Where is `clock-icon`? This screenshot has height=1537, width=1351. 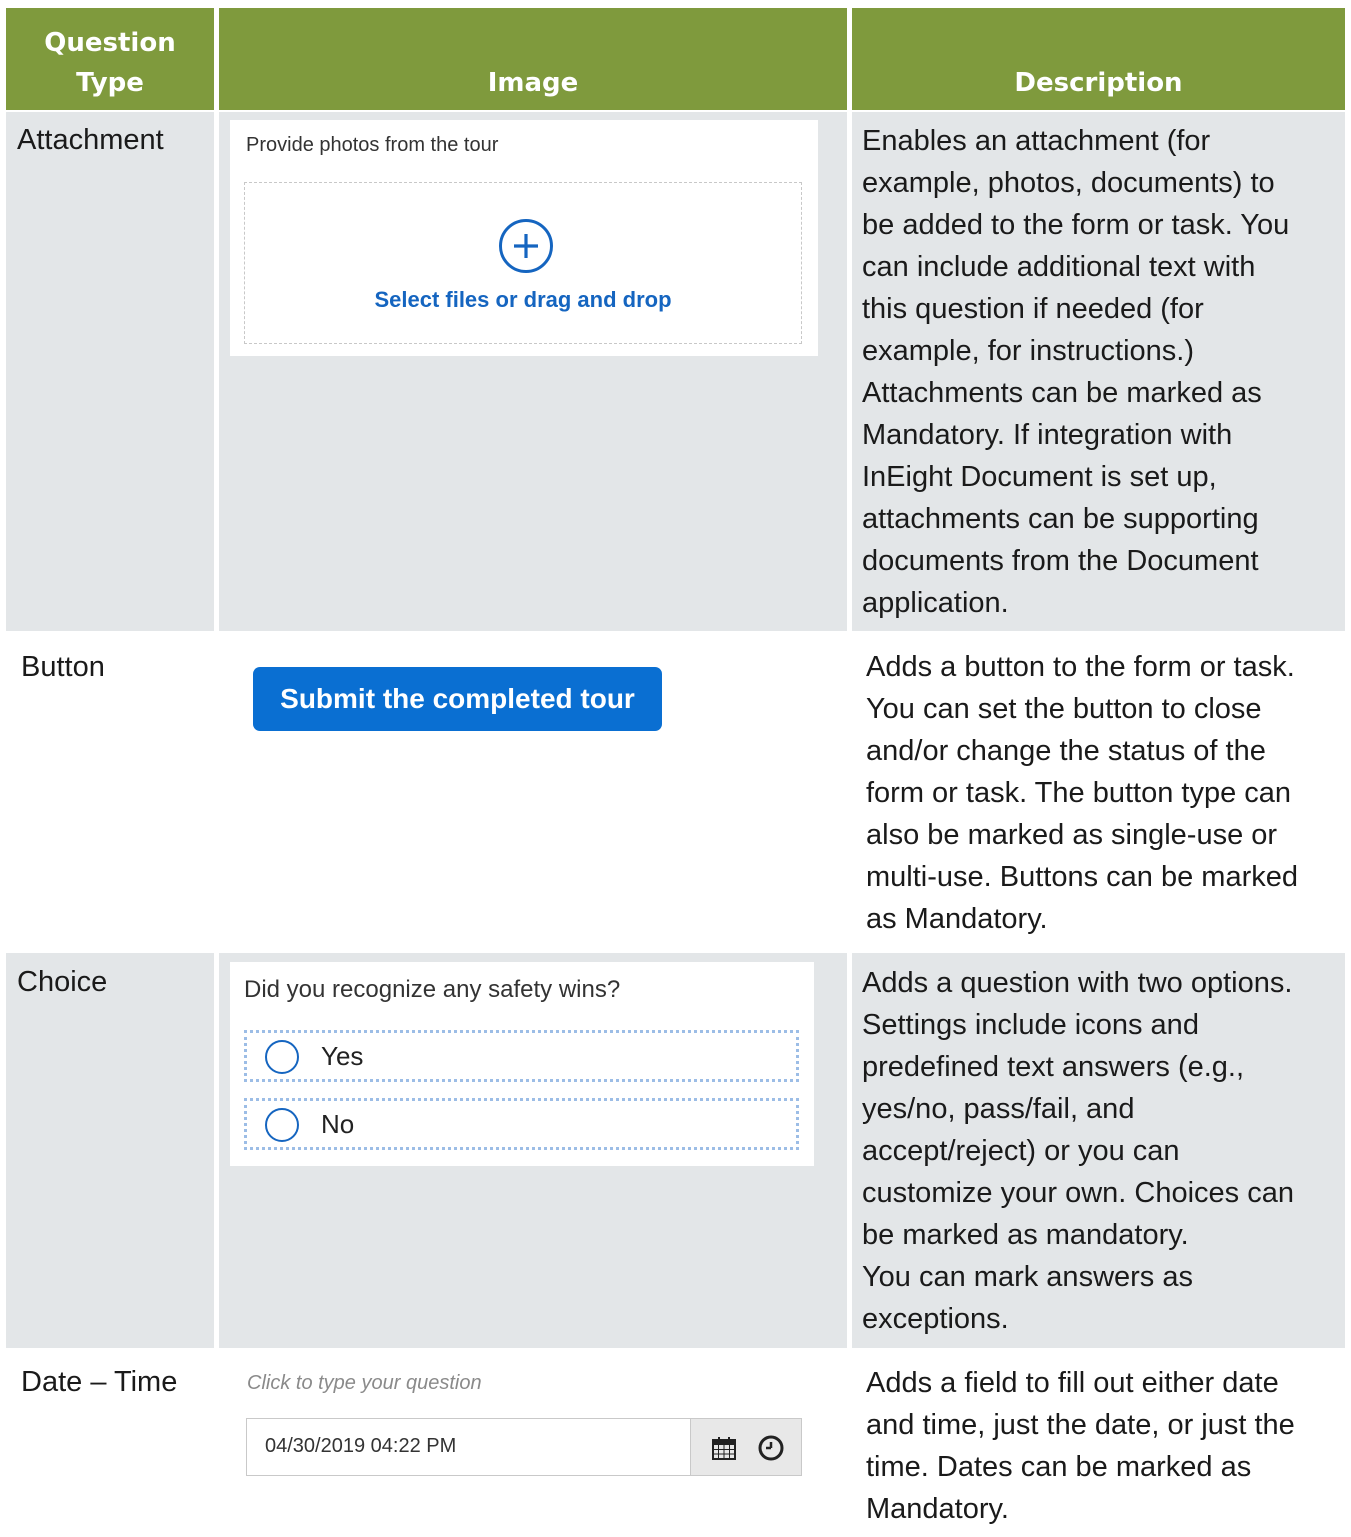 clock-icon is located at coordinates (771, 1448).